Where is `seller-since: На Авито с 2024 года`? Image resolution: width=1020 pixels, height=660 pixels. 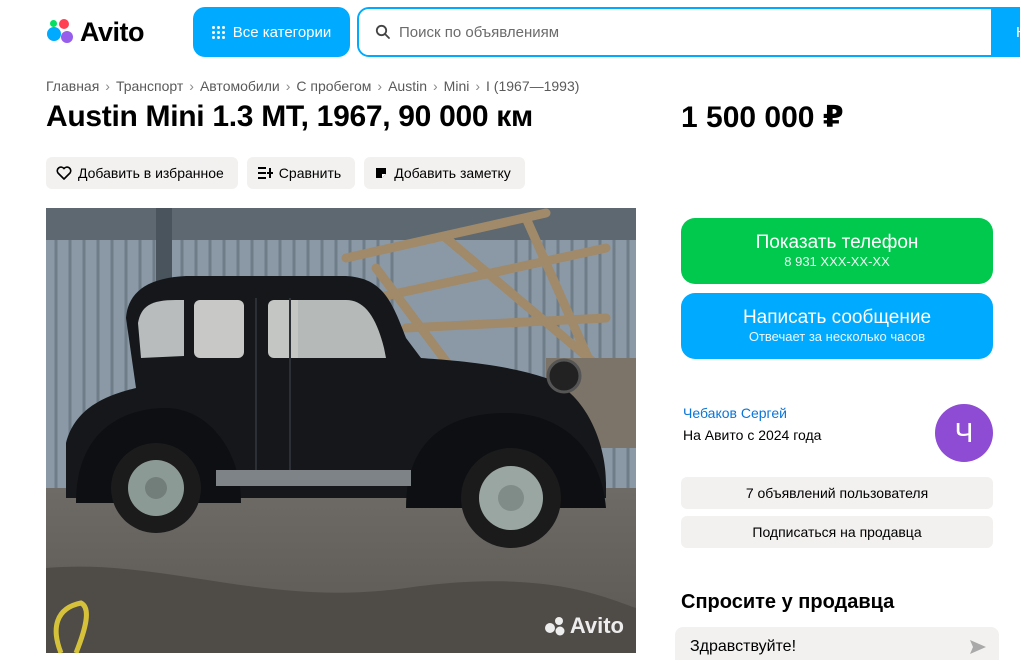
seller-since: На Авито с 2024 года is located at coordinates (752, 435).